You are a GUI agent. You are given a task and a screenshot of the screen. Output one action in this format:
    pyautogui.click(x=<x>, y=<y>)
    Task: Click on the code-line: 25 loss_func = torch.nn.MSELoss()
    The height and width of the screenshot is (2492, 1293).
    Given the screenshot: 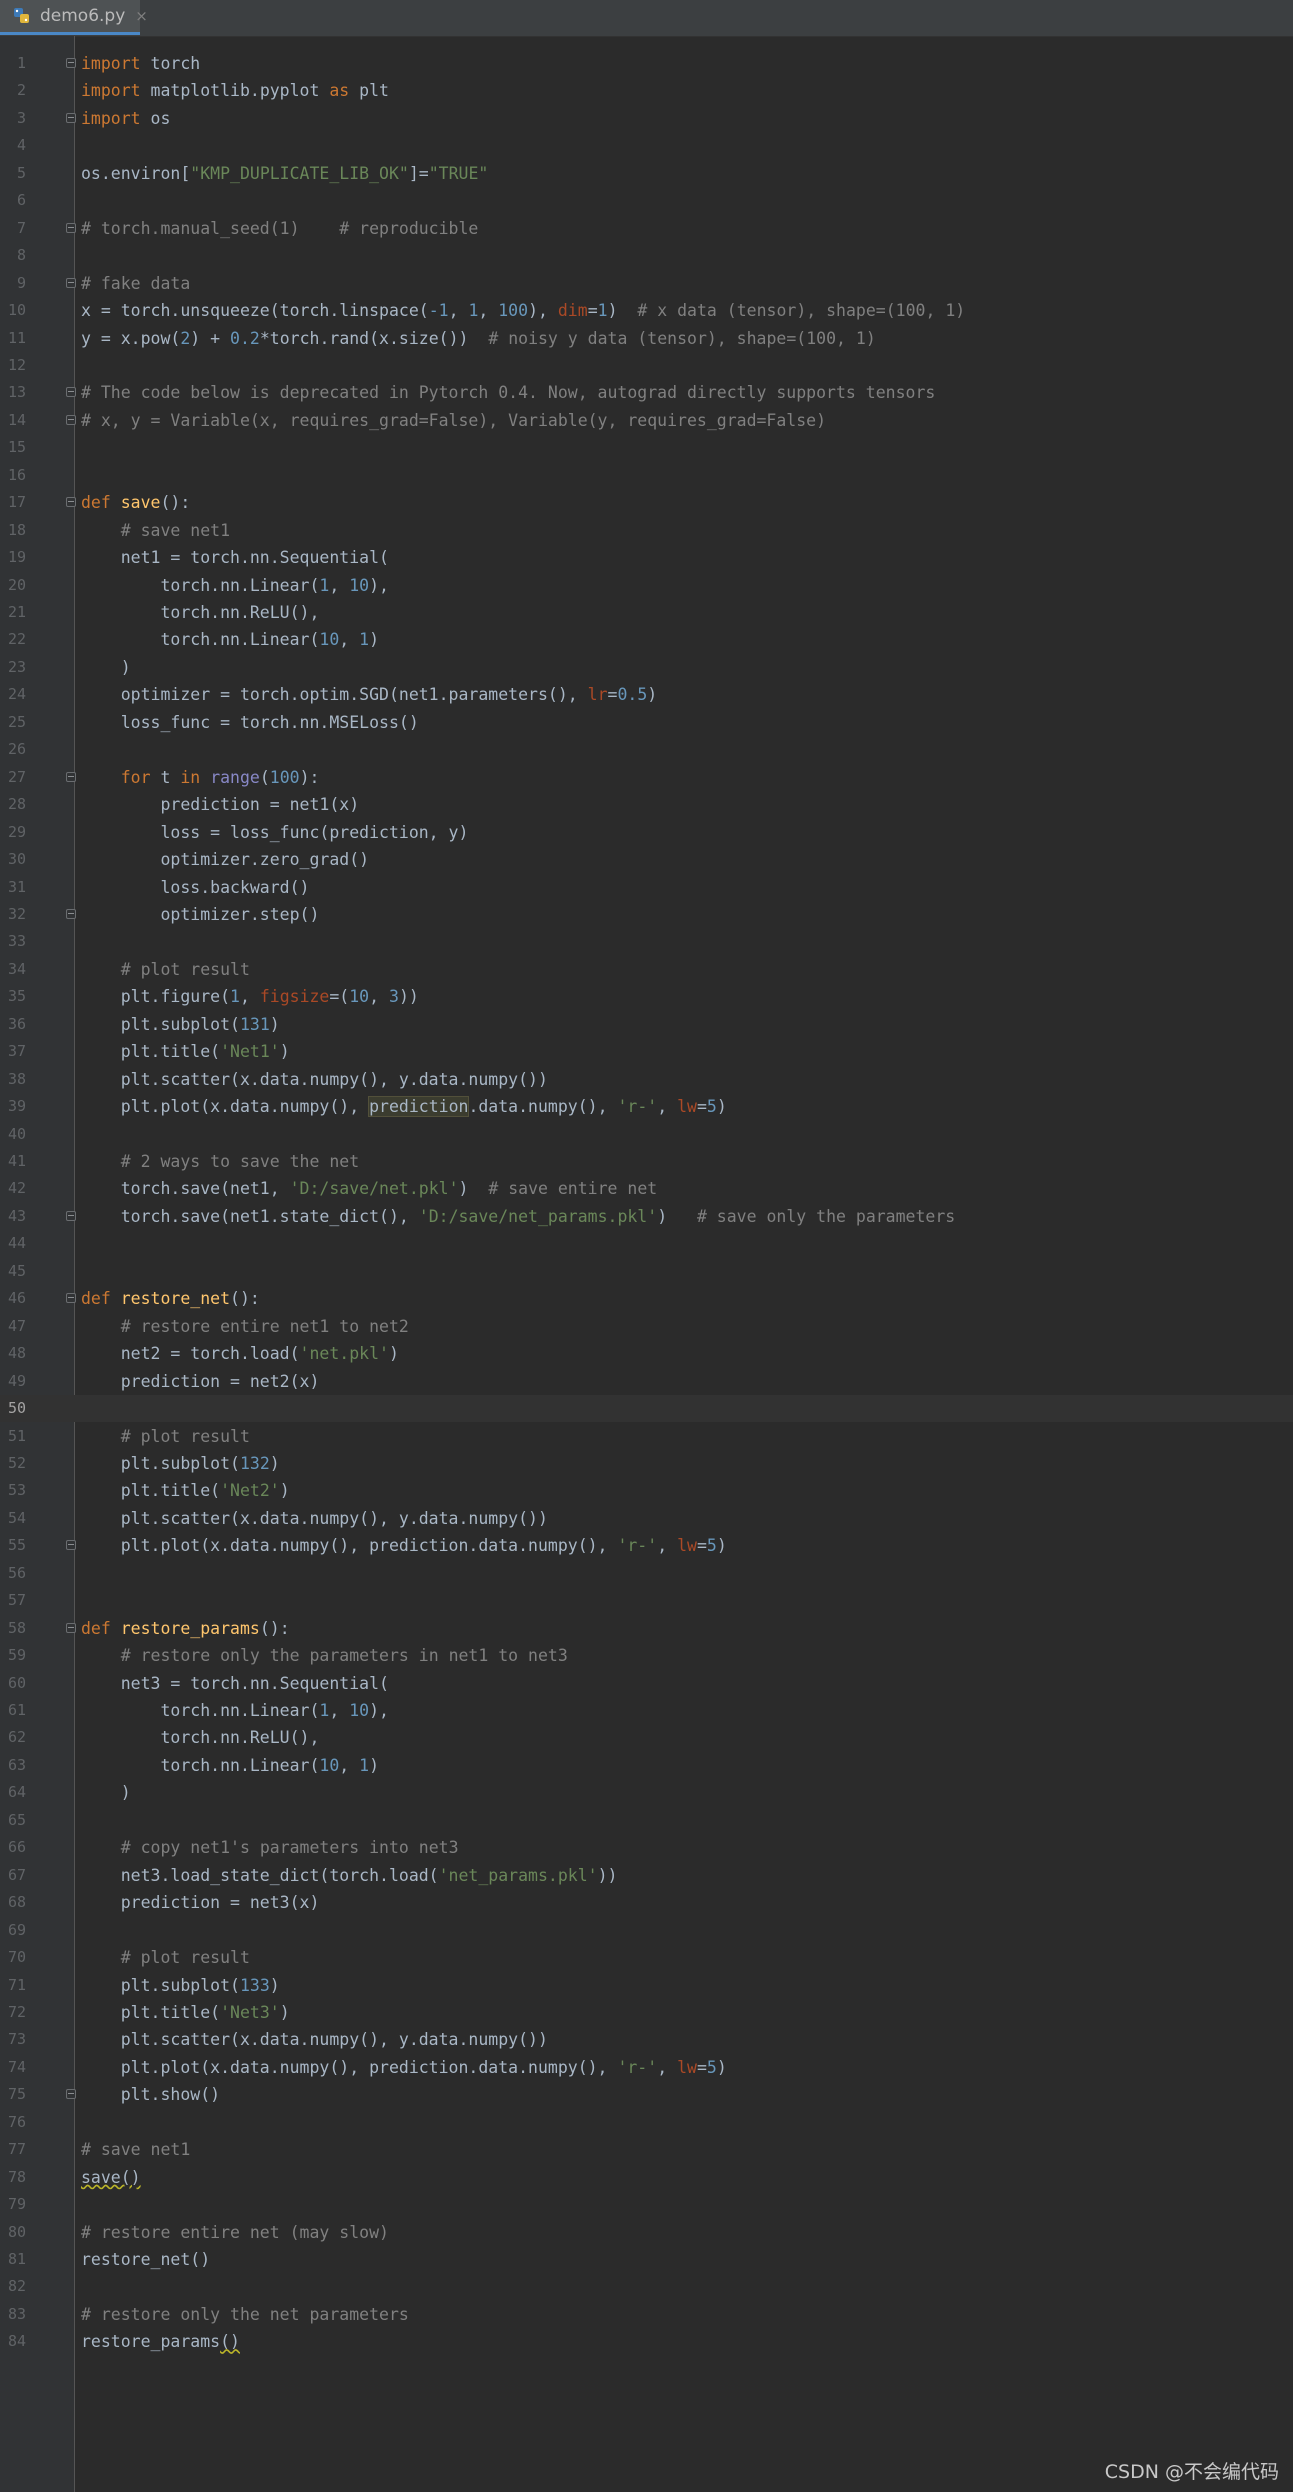 What is the action you would take?
    pyautogui.click(x=646, y=722)
    